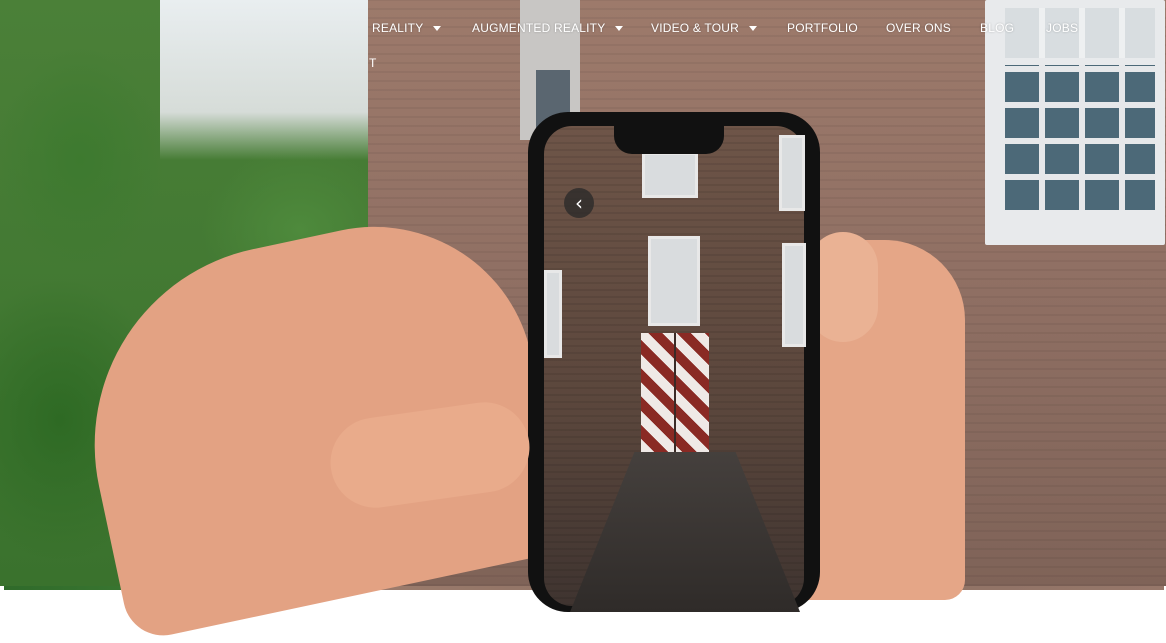  Describe the element at coordinates (675, 393) in the screenshot. I see `striped-castle-door` at that location.